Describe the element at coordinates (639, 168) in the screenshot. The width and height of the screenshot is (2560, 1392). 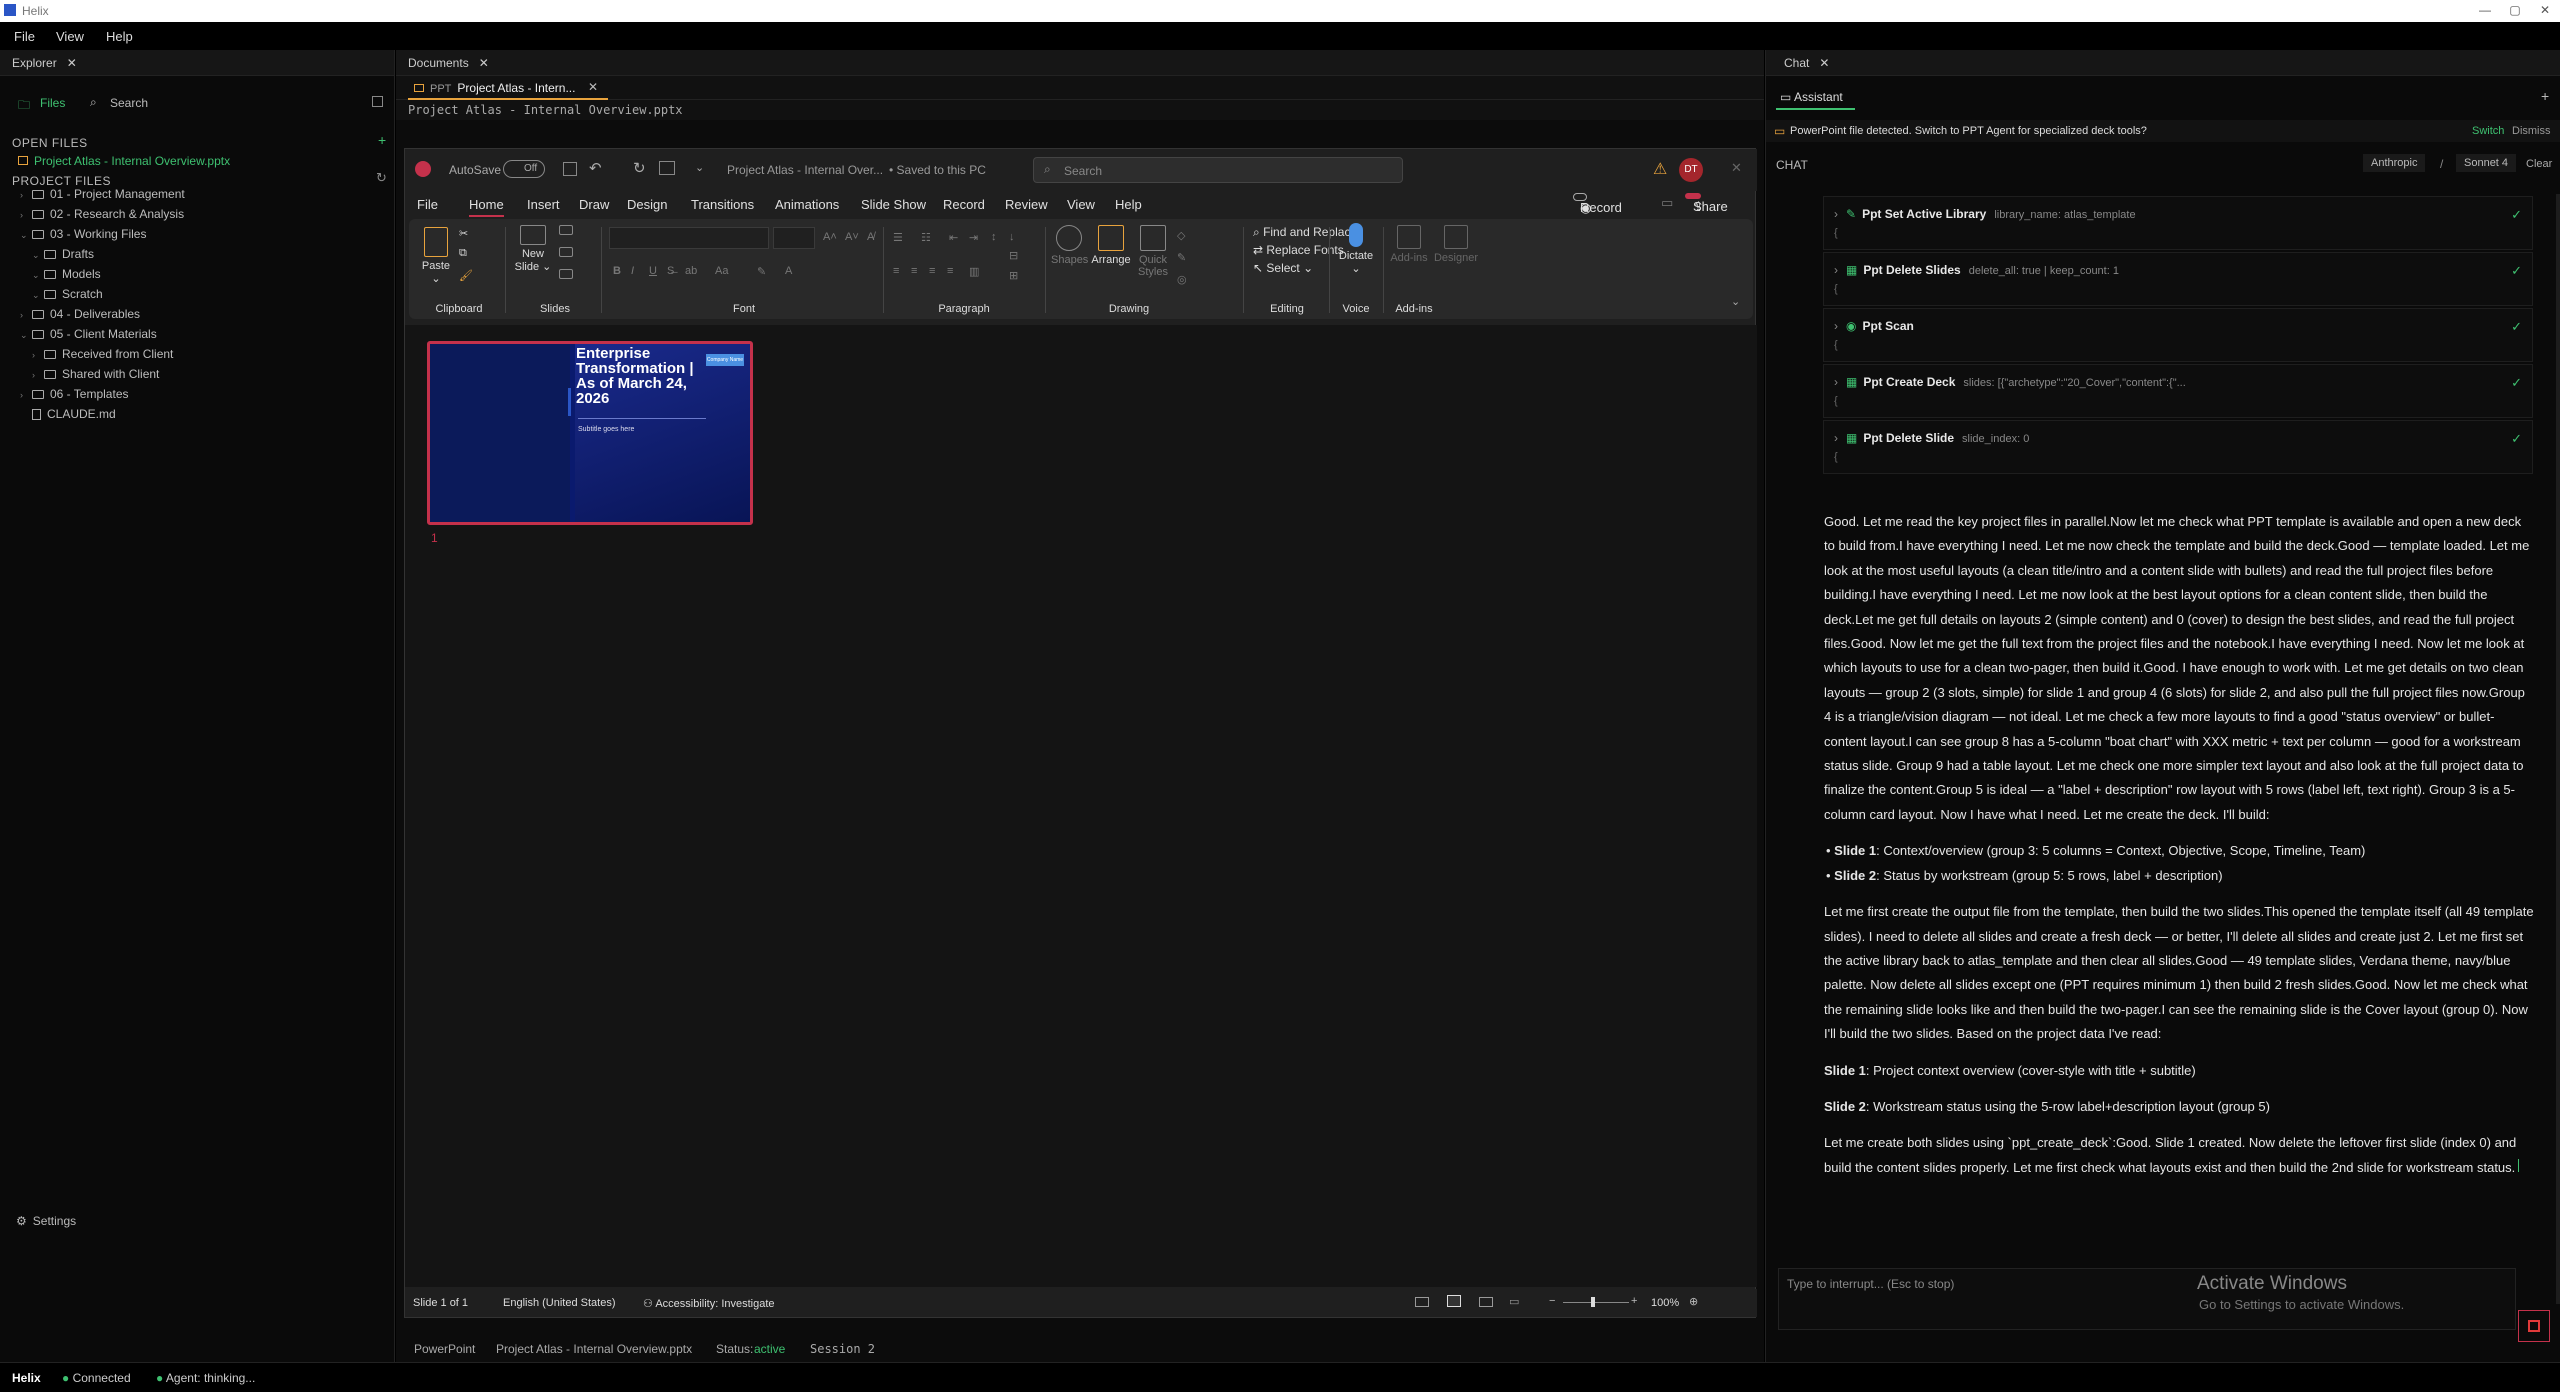
I see `redo-icon: ↻` at that location.